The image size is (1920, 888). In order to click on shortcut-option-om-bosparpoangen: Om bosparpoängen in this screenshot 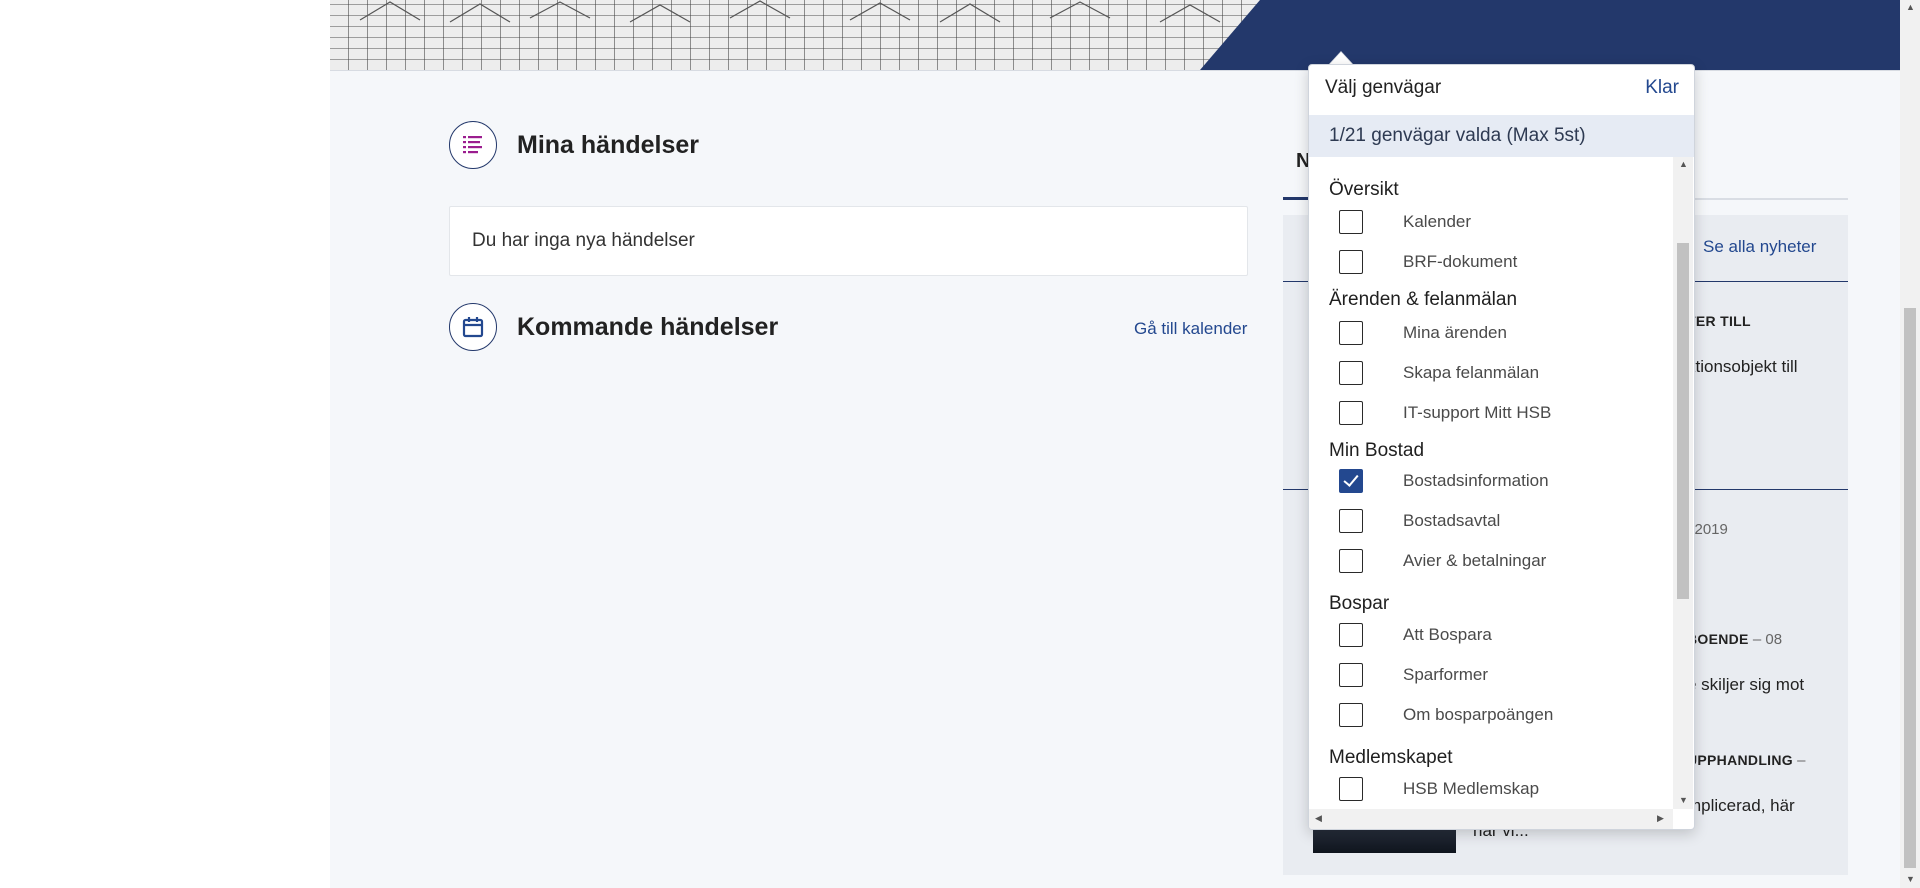, I will do `click(1491, 715)`.